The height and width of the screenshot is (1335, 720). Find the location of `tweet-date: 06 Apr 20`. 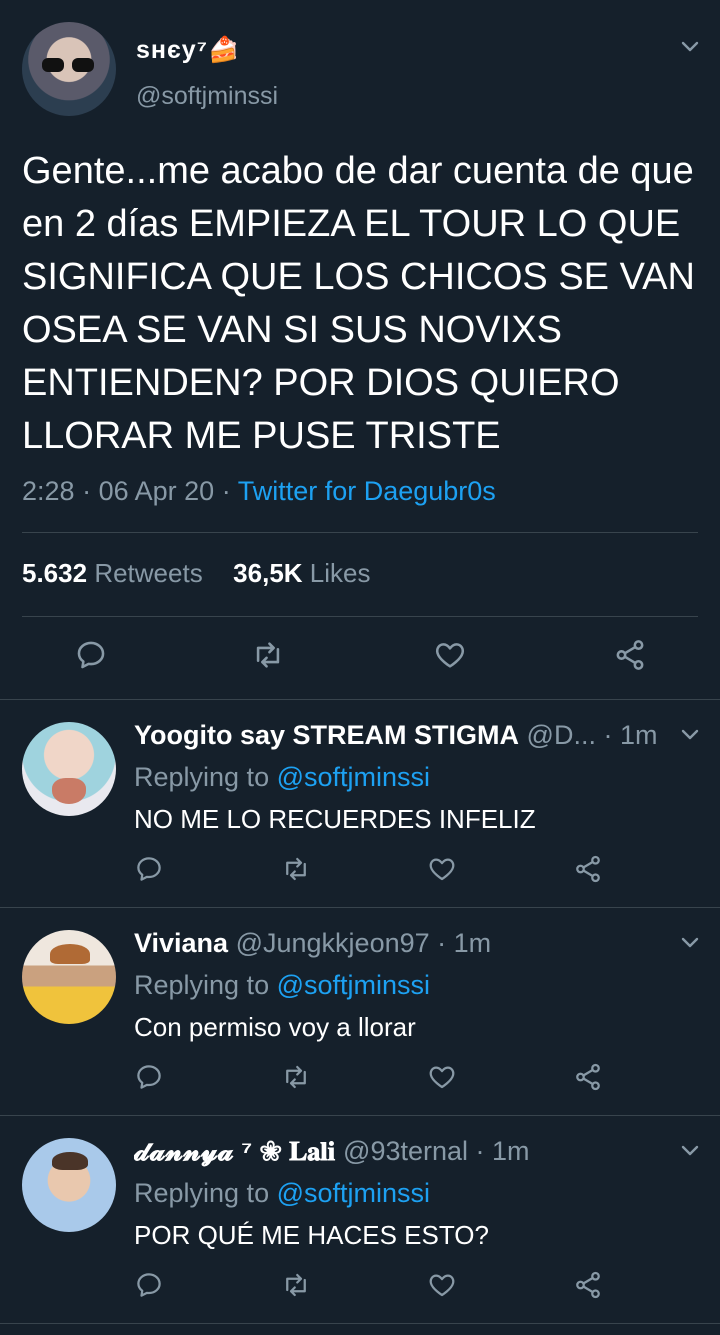

tweet-date: 06 Apr 20 is located at coordinates (156, 491).